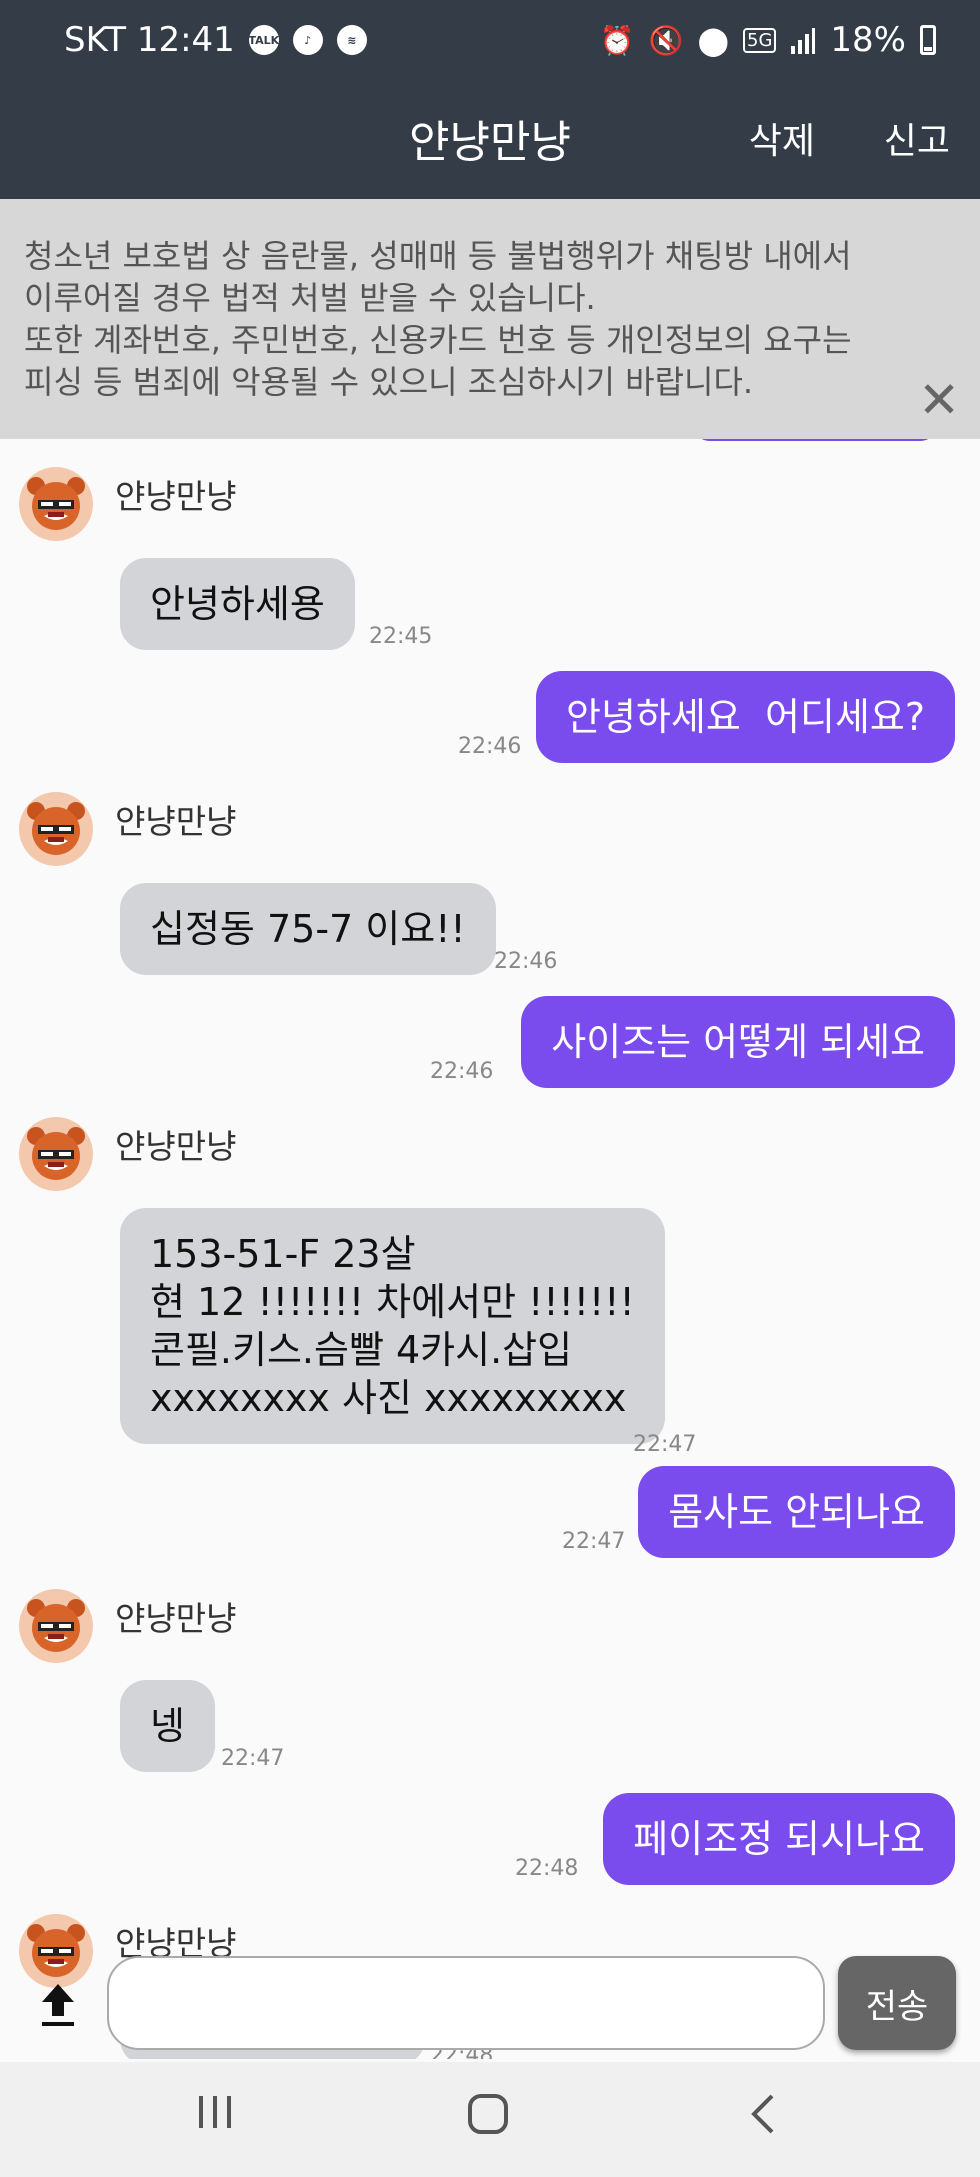 This screenshot has width=980, height=2177. I want to click on home-icon, so click(488, 2114).